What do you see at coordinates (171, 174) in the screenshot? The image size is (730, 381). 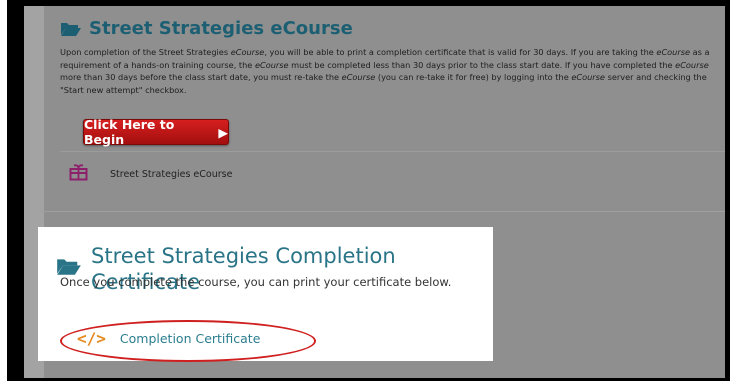 I see `ecourse-link-label: Street Strategies eCourse` at bounding box center [171, 174].